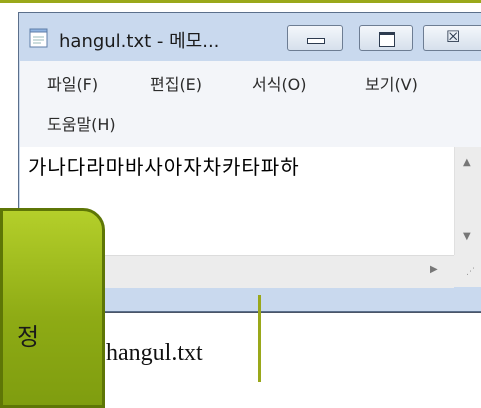  Describe the element at coordinates (81, 123) in the screenshot. I see `menu-help: 도움말(H)` at that location.